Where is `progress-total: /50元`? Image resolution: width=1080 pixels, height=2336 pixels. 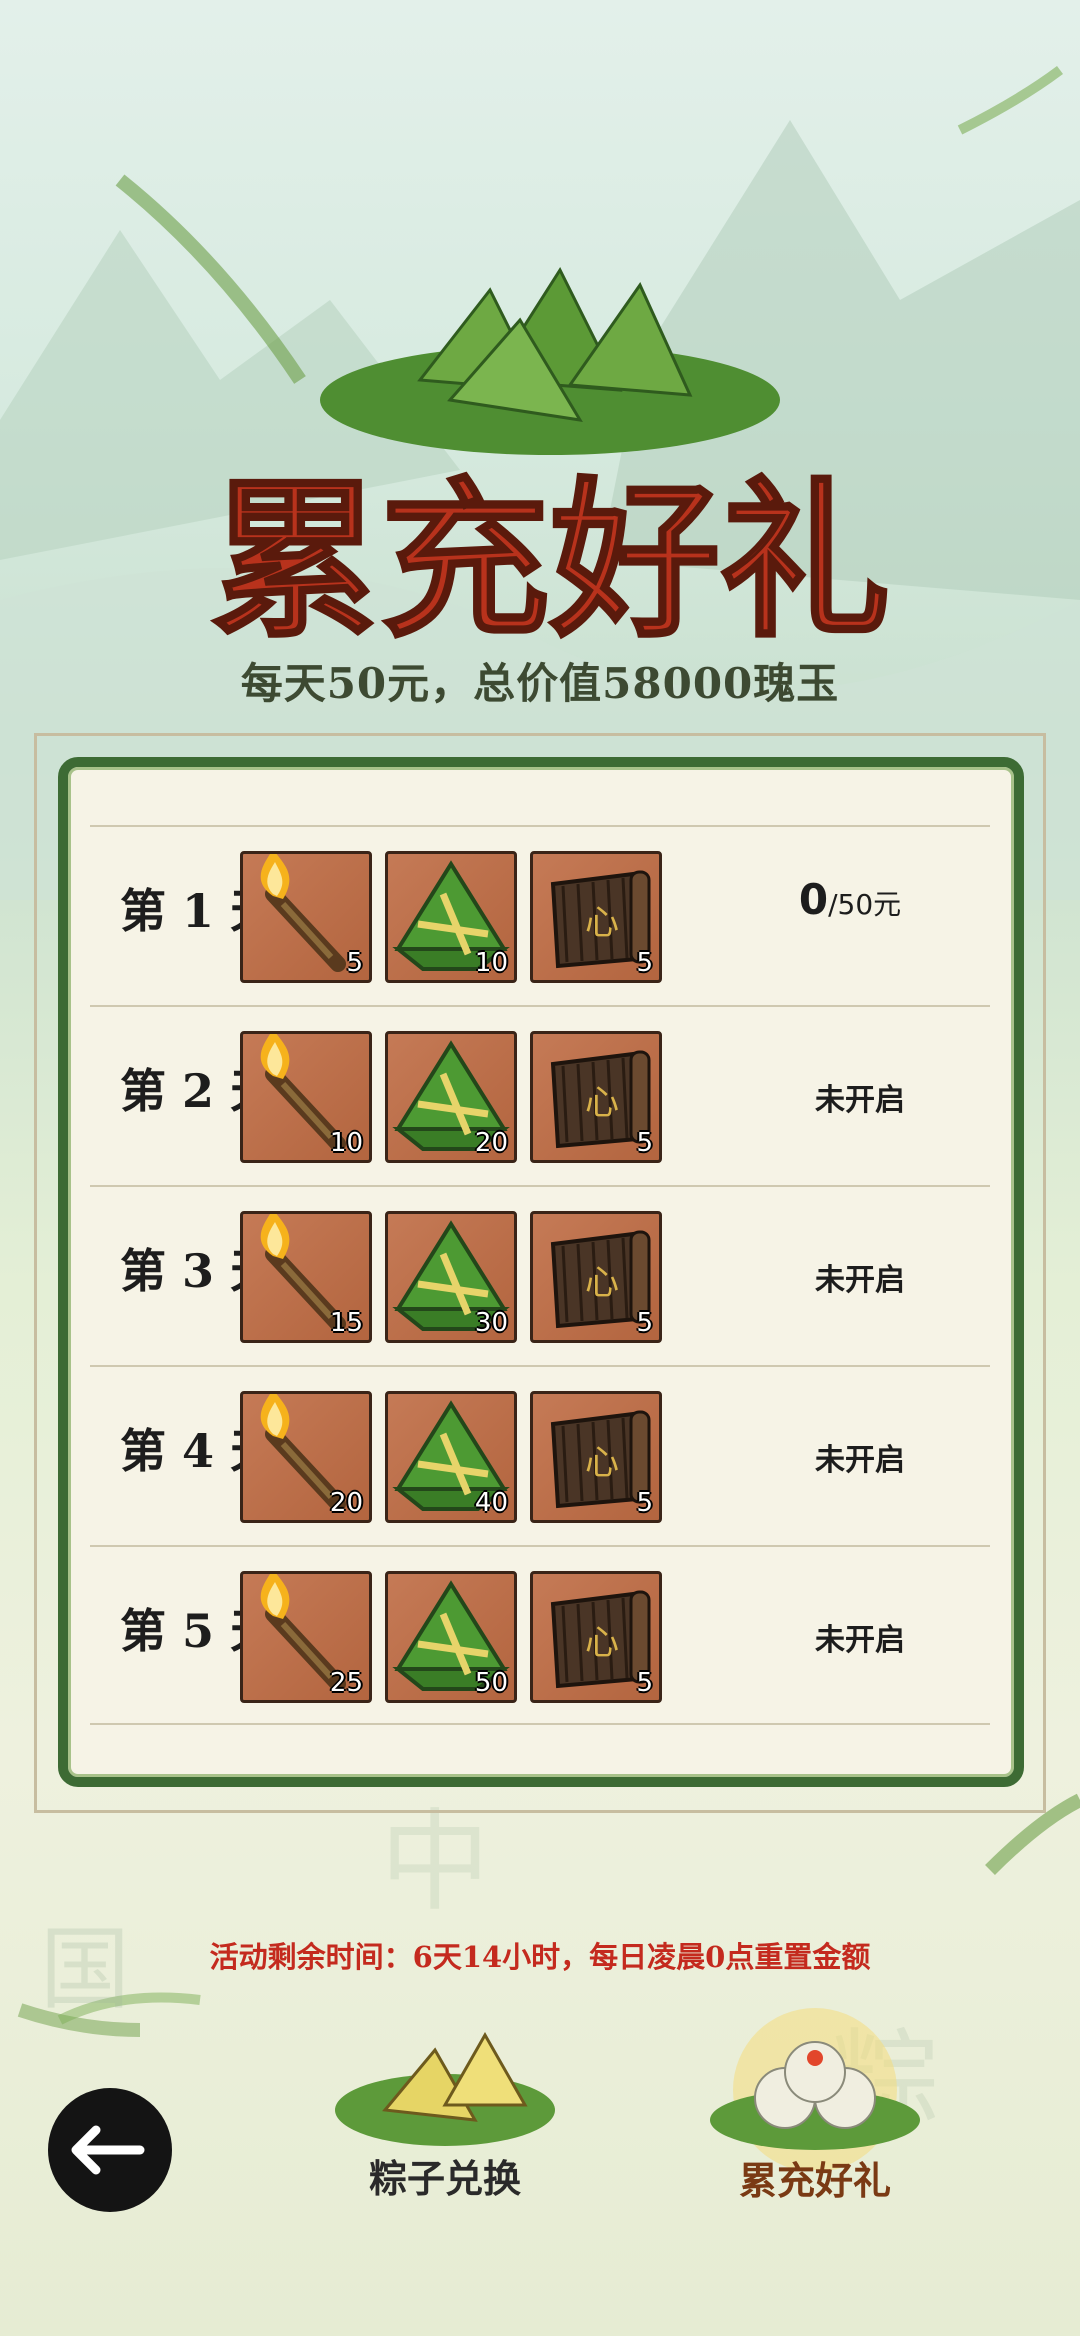 progress-total: /50元 is located at coordinates (865, 904).